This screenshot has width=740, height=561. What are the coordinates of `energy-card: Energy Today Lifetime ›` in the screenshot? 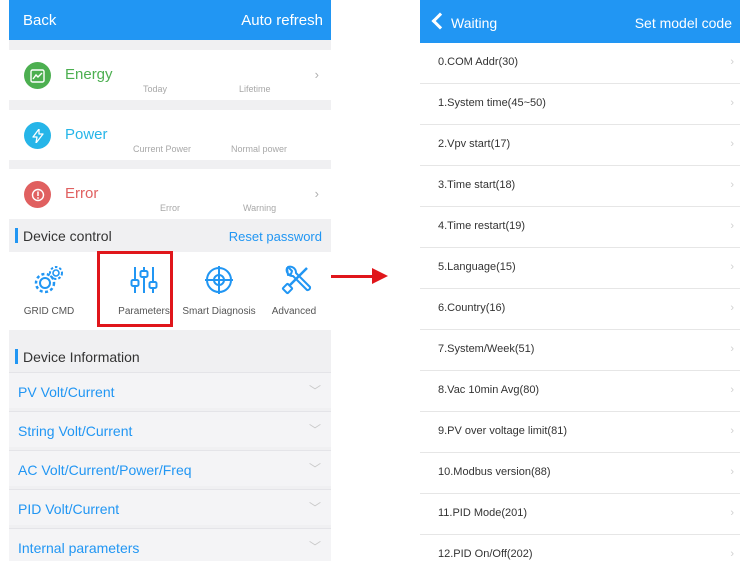 It's located at (170, 75).